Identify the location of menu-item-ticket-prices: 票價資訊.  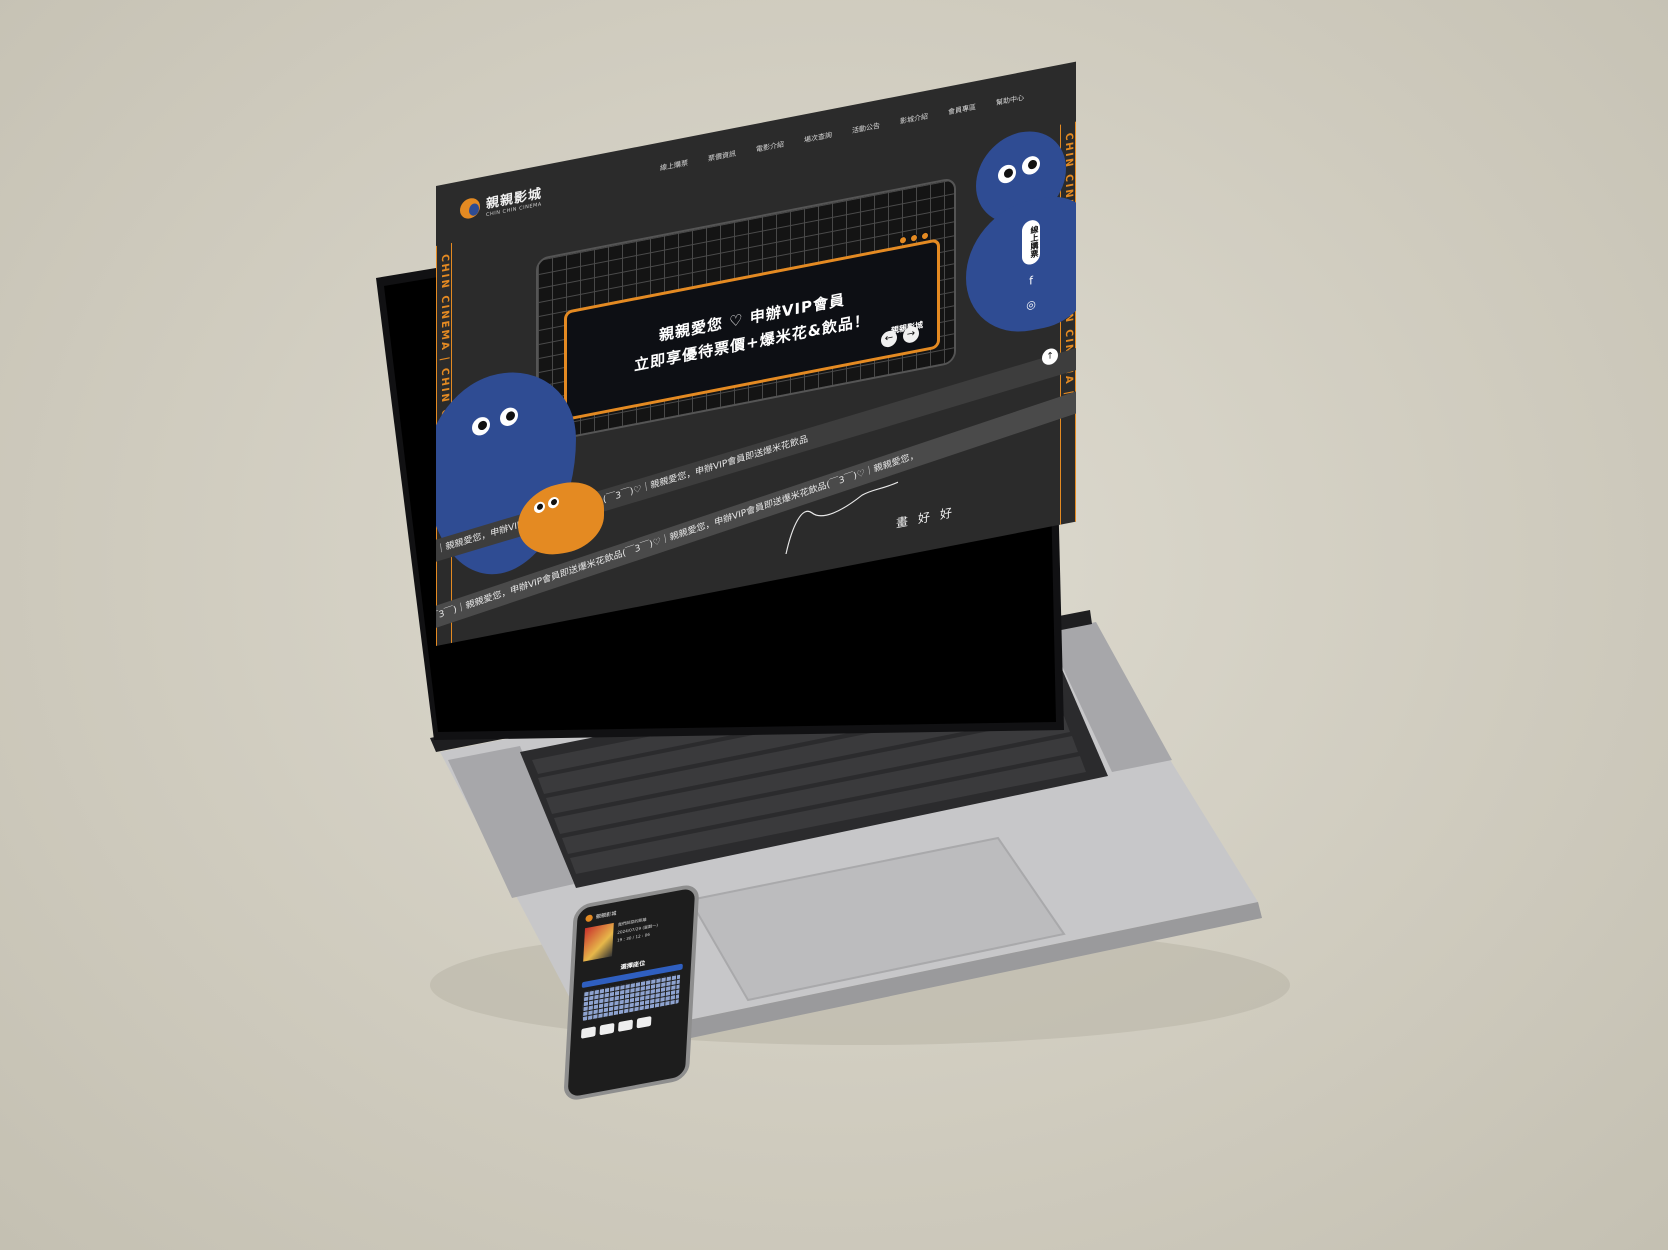
(722, 156).